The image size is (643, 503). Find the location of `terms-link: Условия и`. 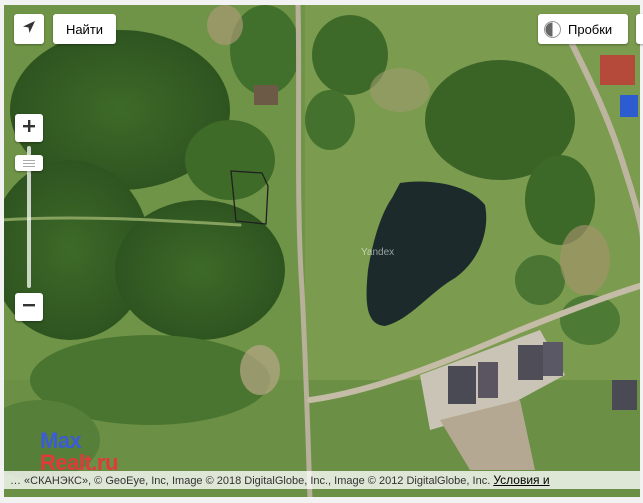

terms-link: Условия и is located at coordinates (521, 480).